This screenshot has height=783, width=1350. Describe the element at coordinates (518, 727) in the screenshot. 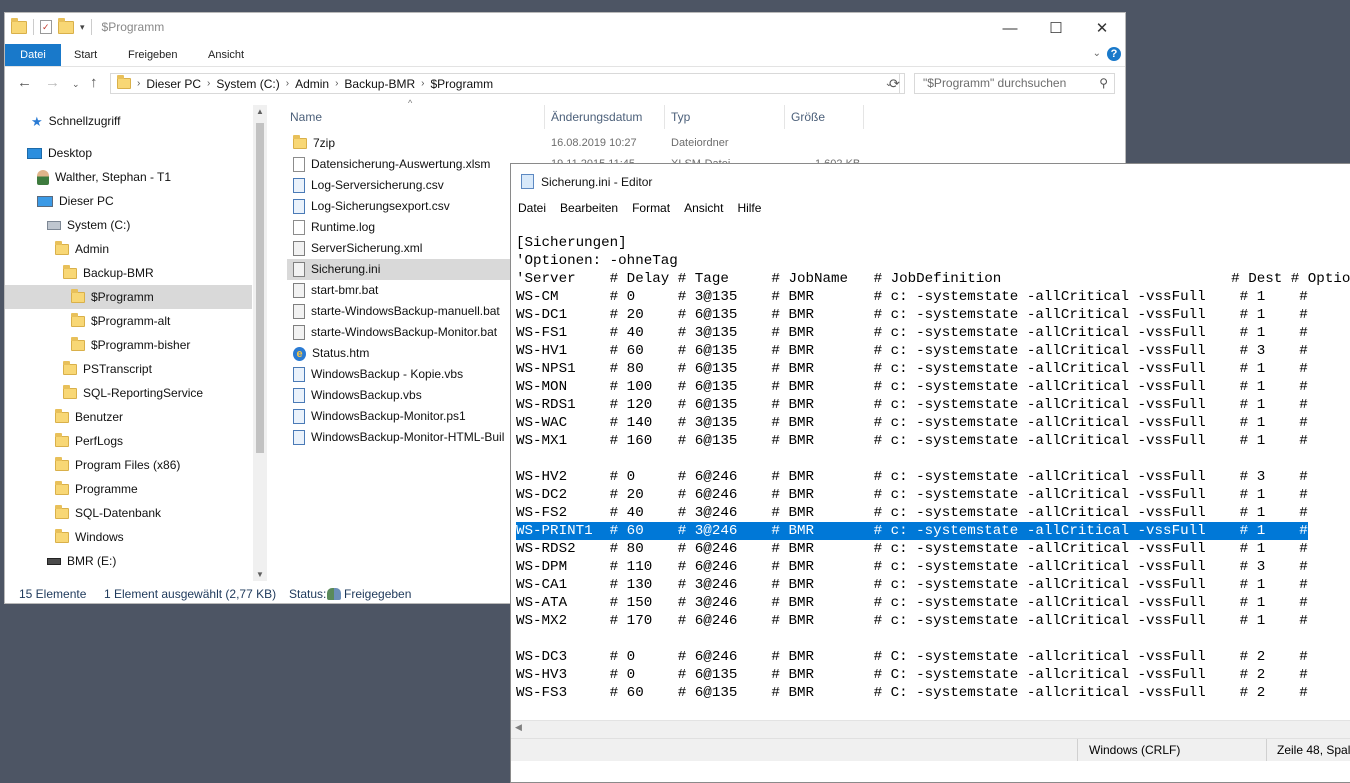

I see `scroll-left-icon: ◀` at that location.